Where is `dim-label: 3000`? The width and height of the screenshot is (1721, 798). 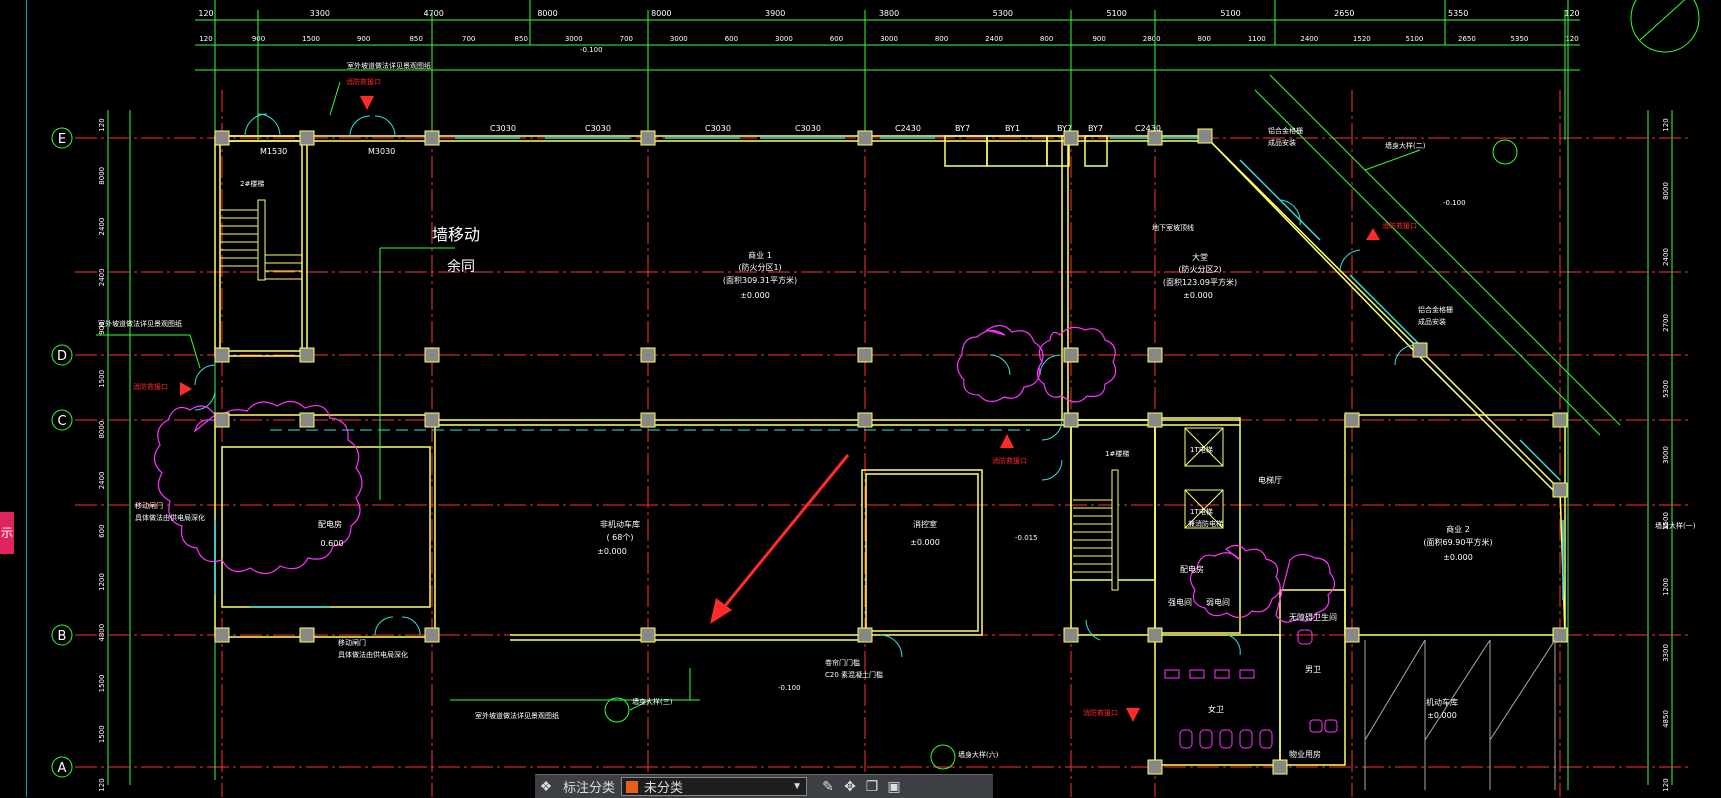 dim-label: 3000 is located at coordinates (889, 39).